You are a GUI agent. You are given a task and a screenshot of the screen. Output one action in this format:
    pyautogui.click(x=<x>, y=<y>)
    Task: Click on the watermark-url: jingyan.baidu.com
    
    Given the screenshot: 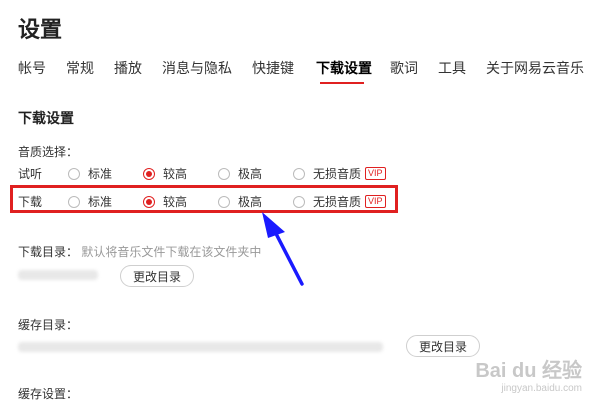 What is the action you would take?
    pyautogui.click(x=541, y=388)
    